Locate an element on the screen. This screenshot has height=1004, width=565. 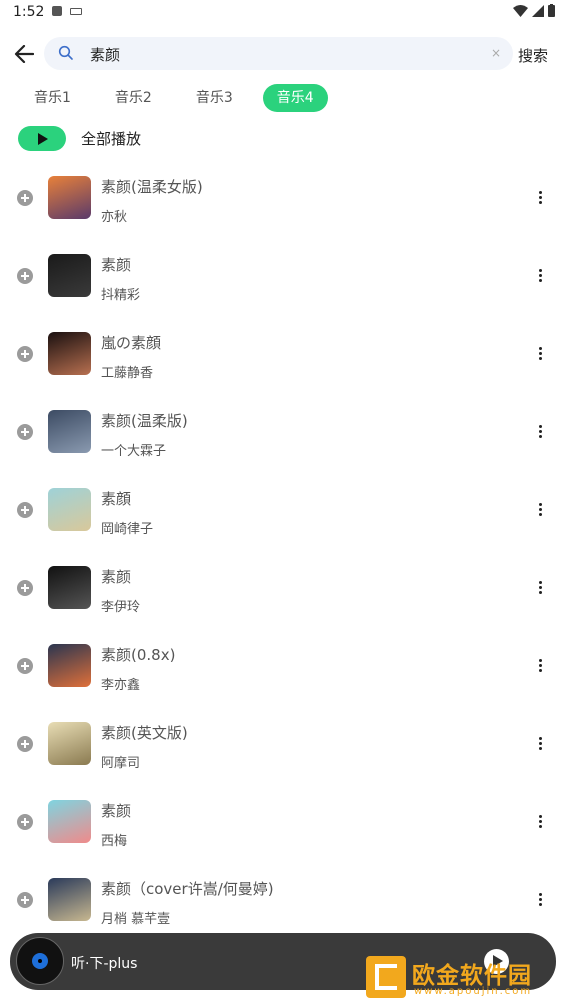
play-icon is located at coordinates (43, 138).